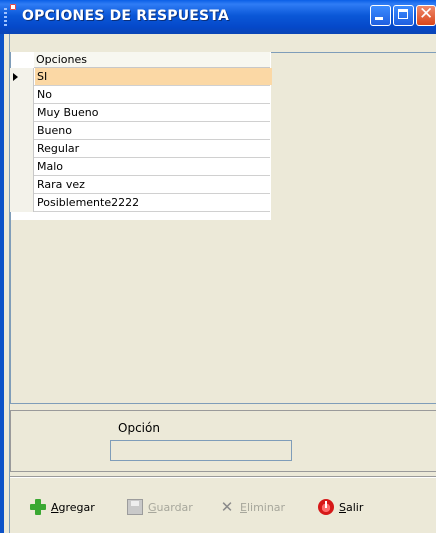 This screenshot has width=436, height=533. I want to click on row-cell-opcion: SI, so click(153, 76).